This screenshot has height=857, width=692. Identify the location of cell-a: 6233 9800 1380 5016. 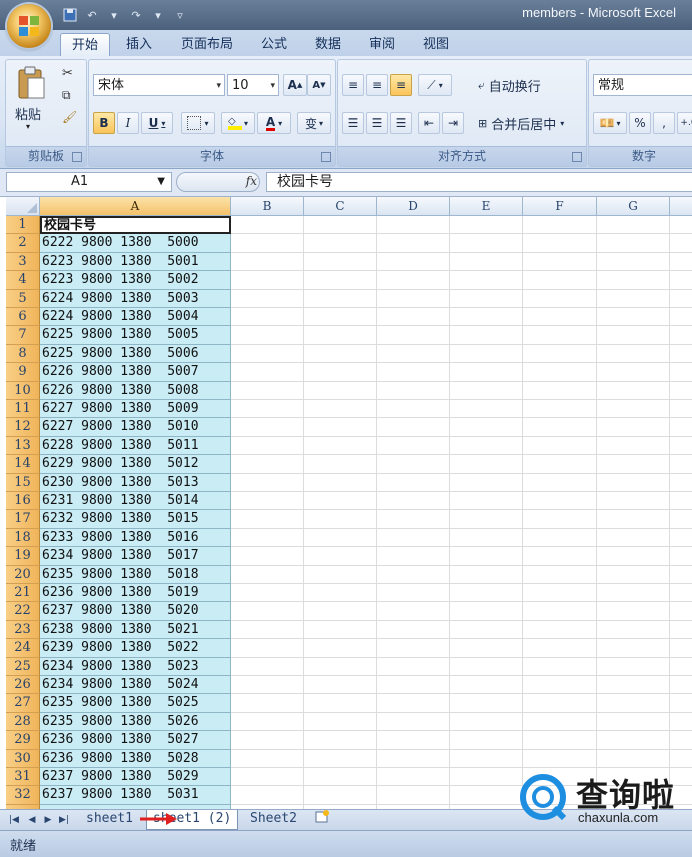
(135, 538).